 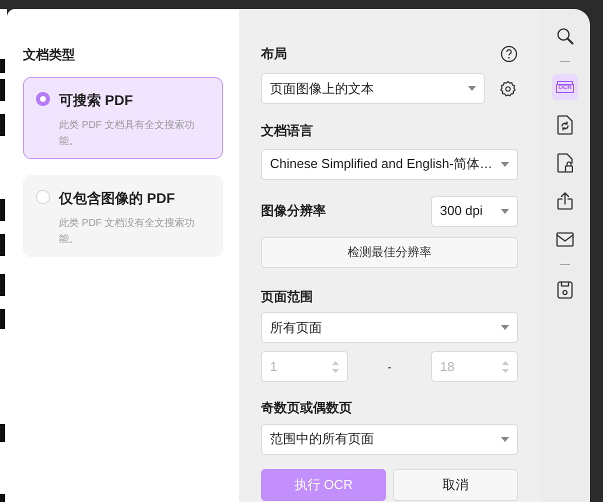 What do you see at coordinates (389, 252) in the screenshot?
I see `detect-resolution-button: 检测最佳分辨率` at bounding box center [389, 252].